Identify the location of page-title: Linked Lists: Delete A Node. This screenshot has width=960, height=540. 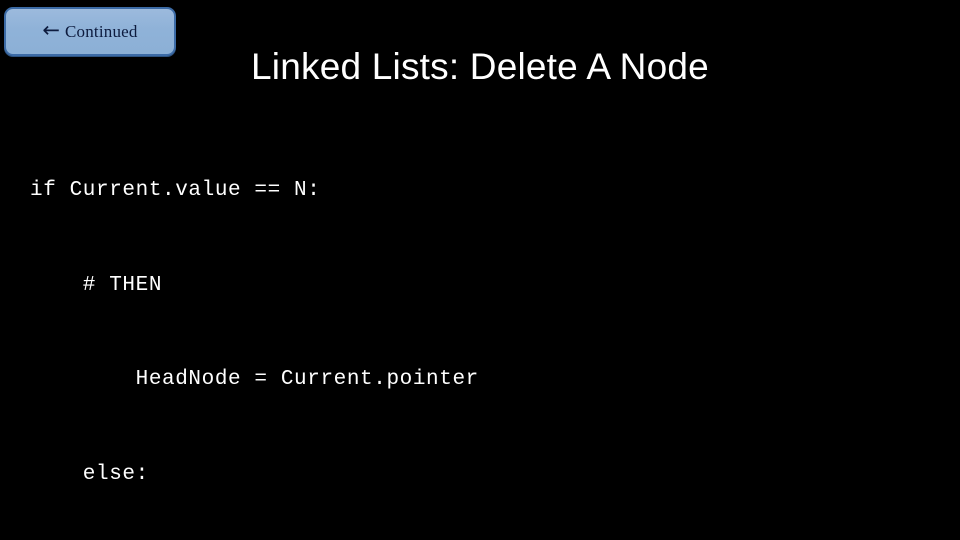
(480, 66).